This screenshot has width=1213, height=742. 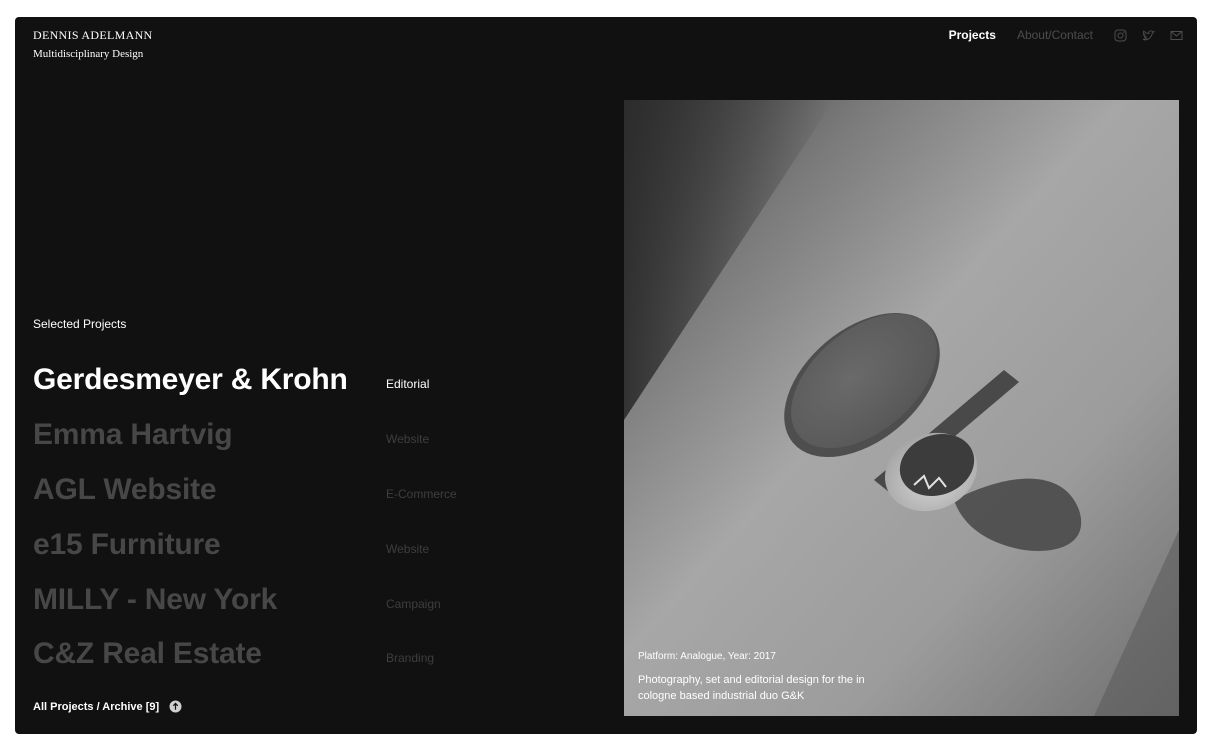 What do you see at coordinates (283, 490) in the screenshot?
I see `project-item: AGL Website E-Commerce` at bounding box center [283, 490].